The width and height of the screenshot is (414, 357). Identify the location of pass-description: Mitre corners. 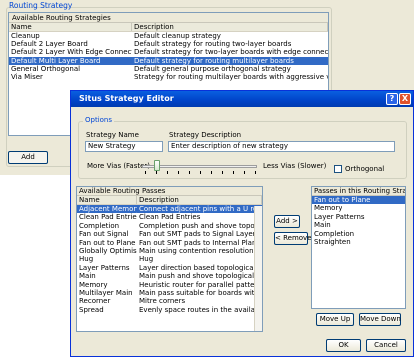
(162, 301).